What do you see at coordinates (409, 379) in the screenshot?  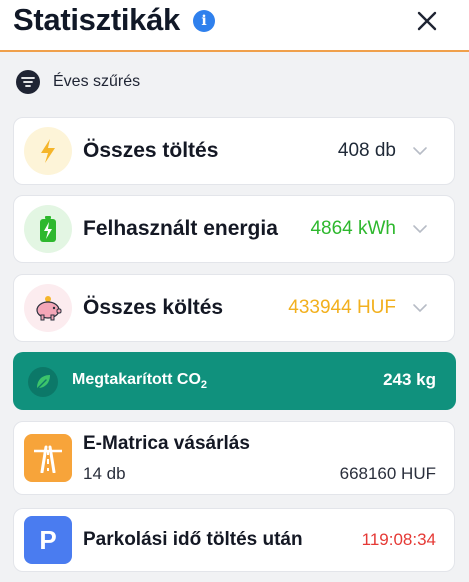 I see `co2-value: 243 kg` at bounding box center [409, 379].